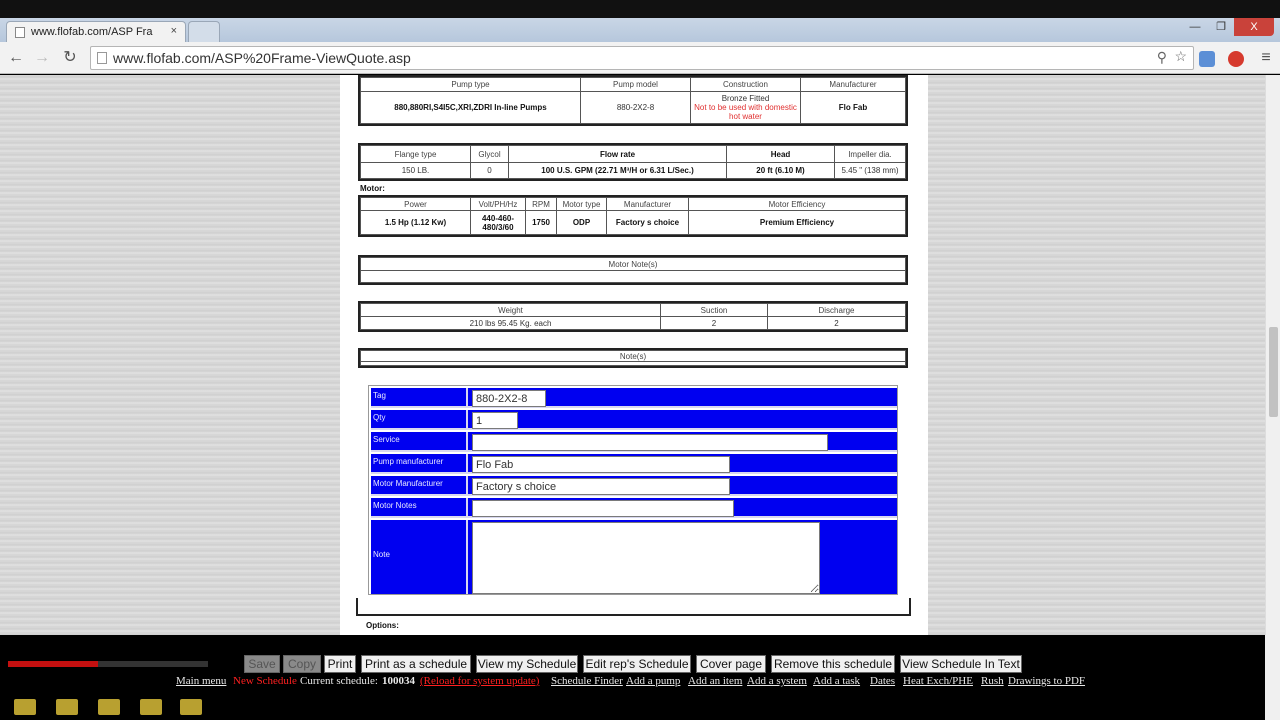 The image size is (1280, 720). Describe the element at coordinates (479, 681) in the screenshot. I see `reload-link: (Reload for system update)` at that location.